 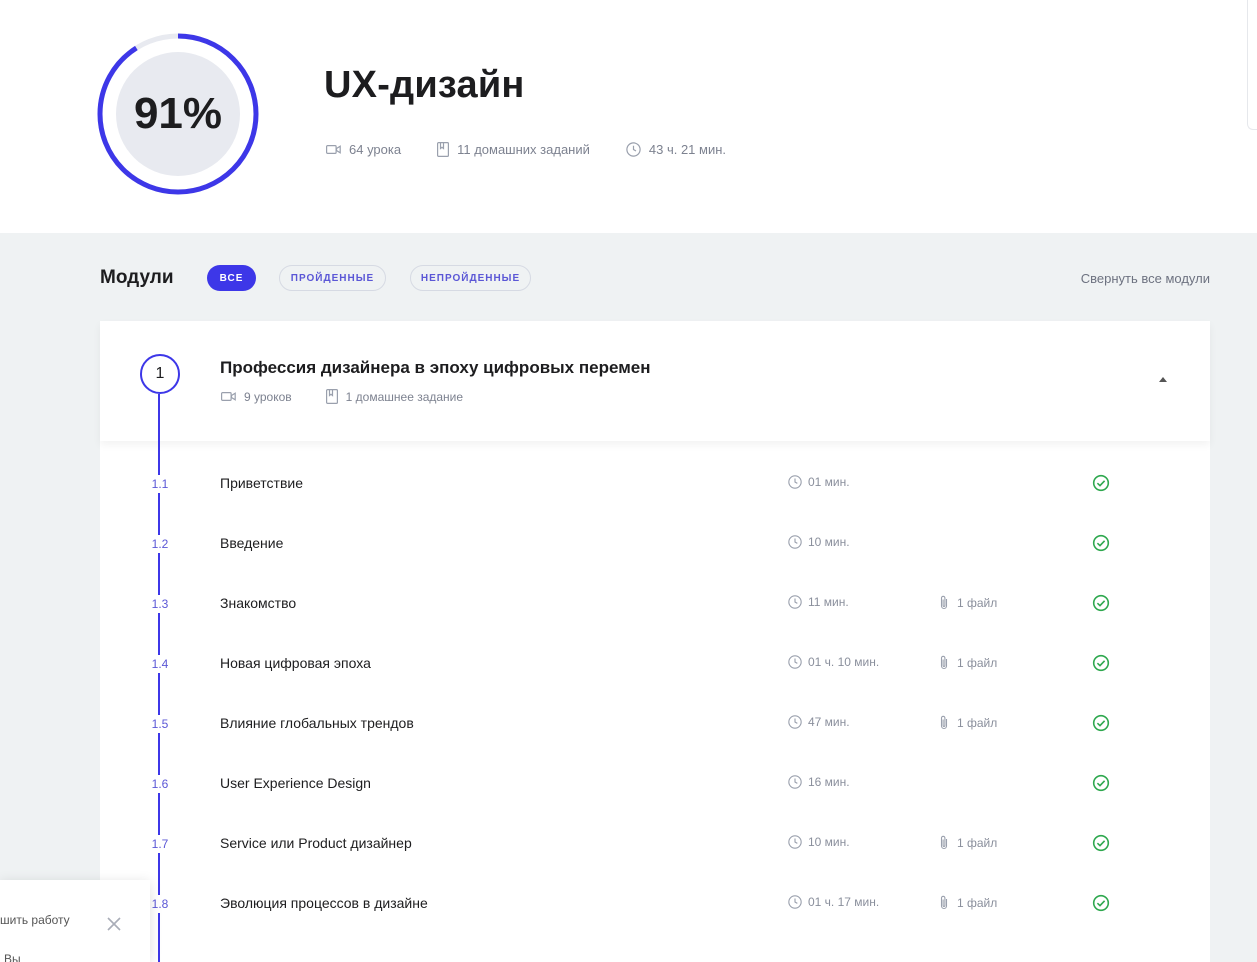 What do you see at coordinates (676, 149) in the screenshot?
I see `course-duration: 43 ч. 21 мин.` at bounding box center [676, 149].